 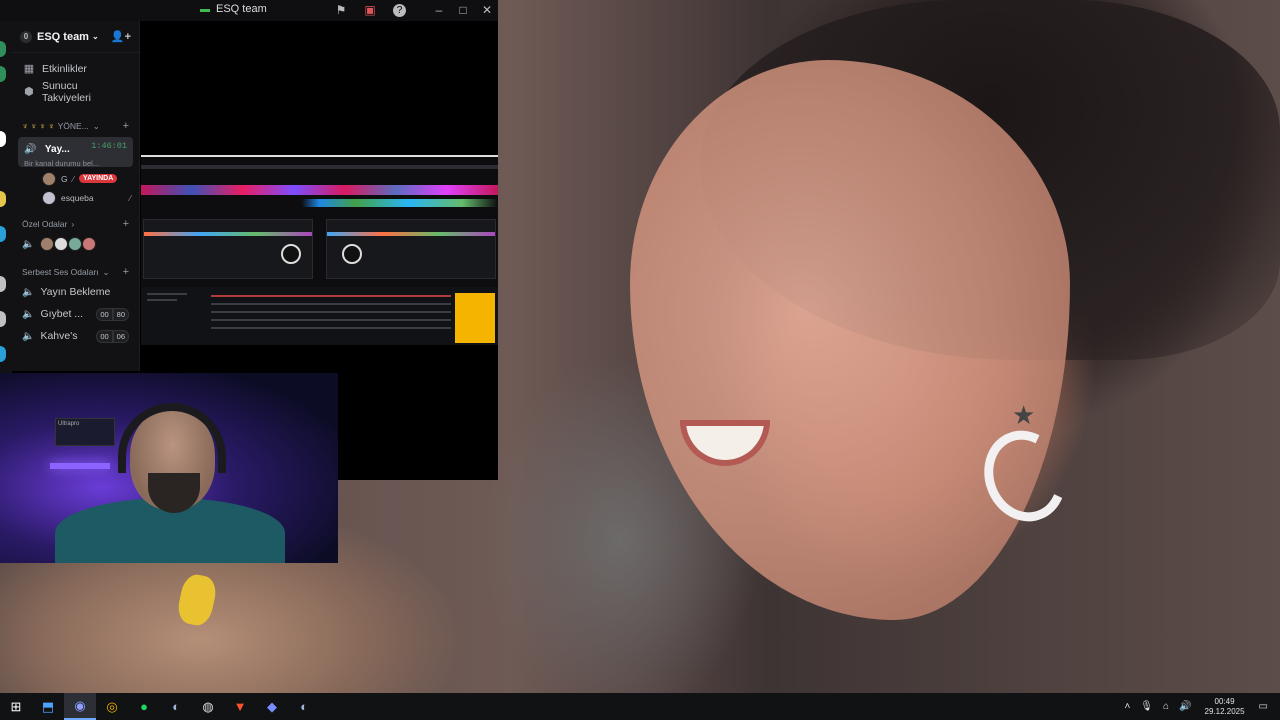 I want to click on private-room-avatars: 🔈, so click(x=75, y=244).